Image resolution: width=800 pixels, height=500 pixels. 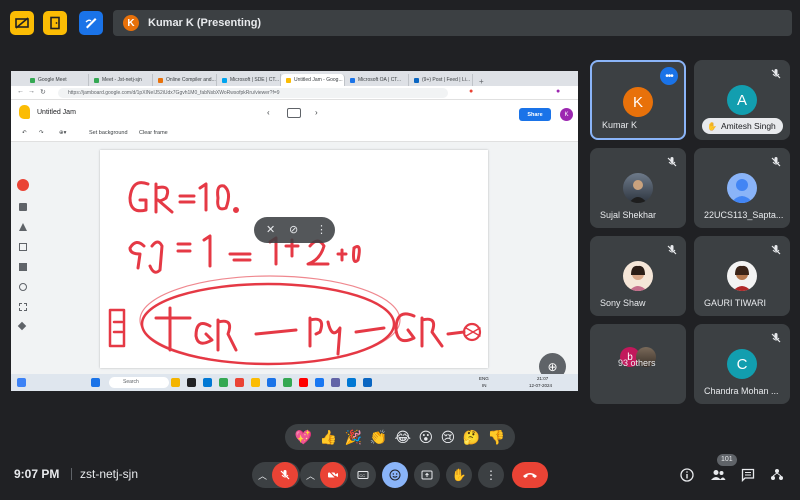 What do you see at coordinates (41, 133) in the screenshot?
I see `redo-icon: ↷` at bounding box center [41, 133].